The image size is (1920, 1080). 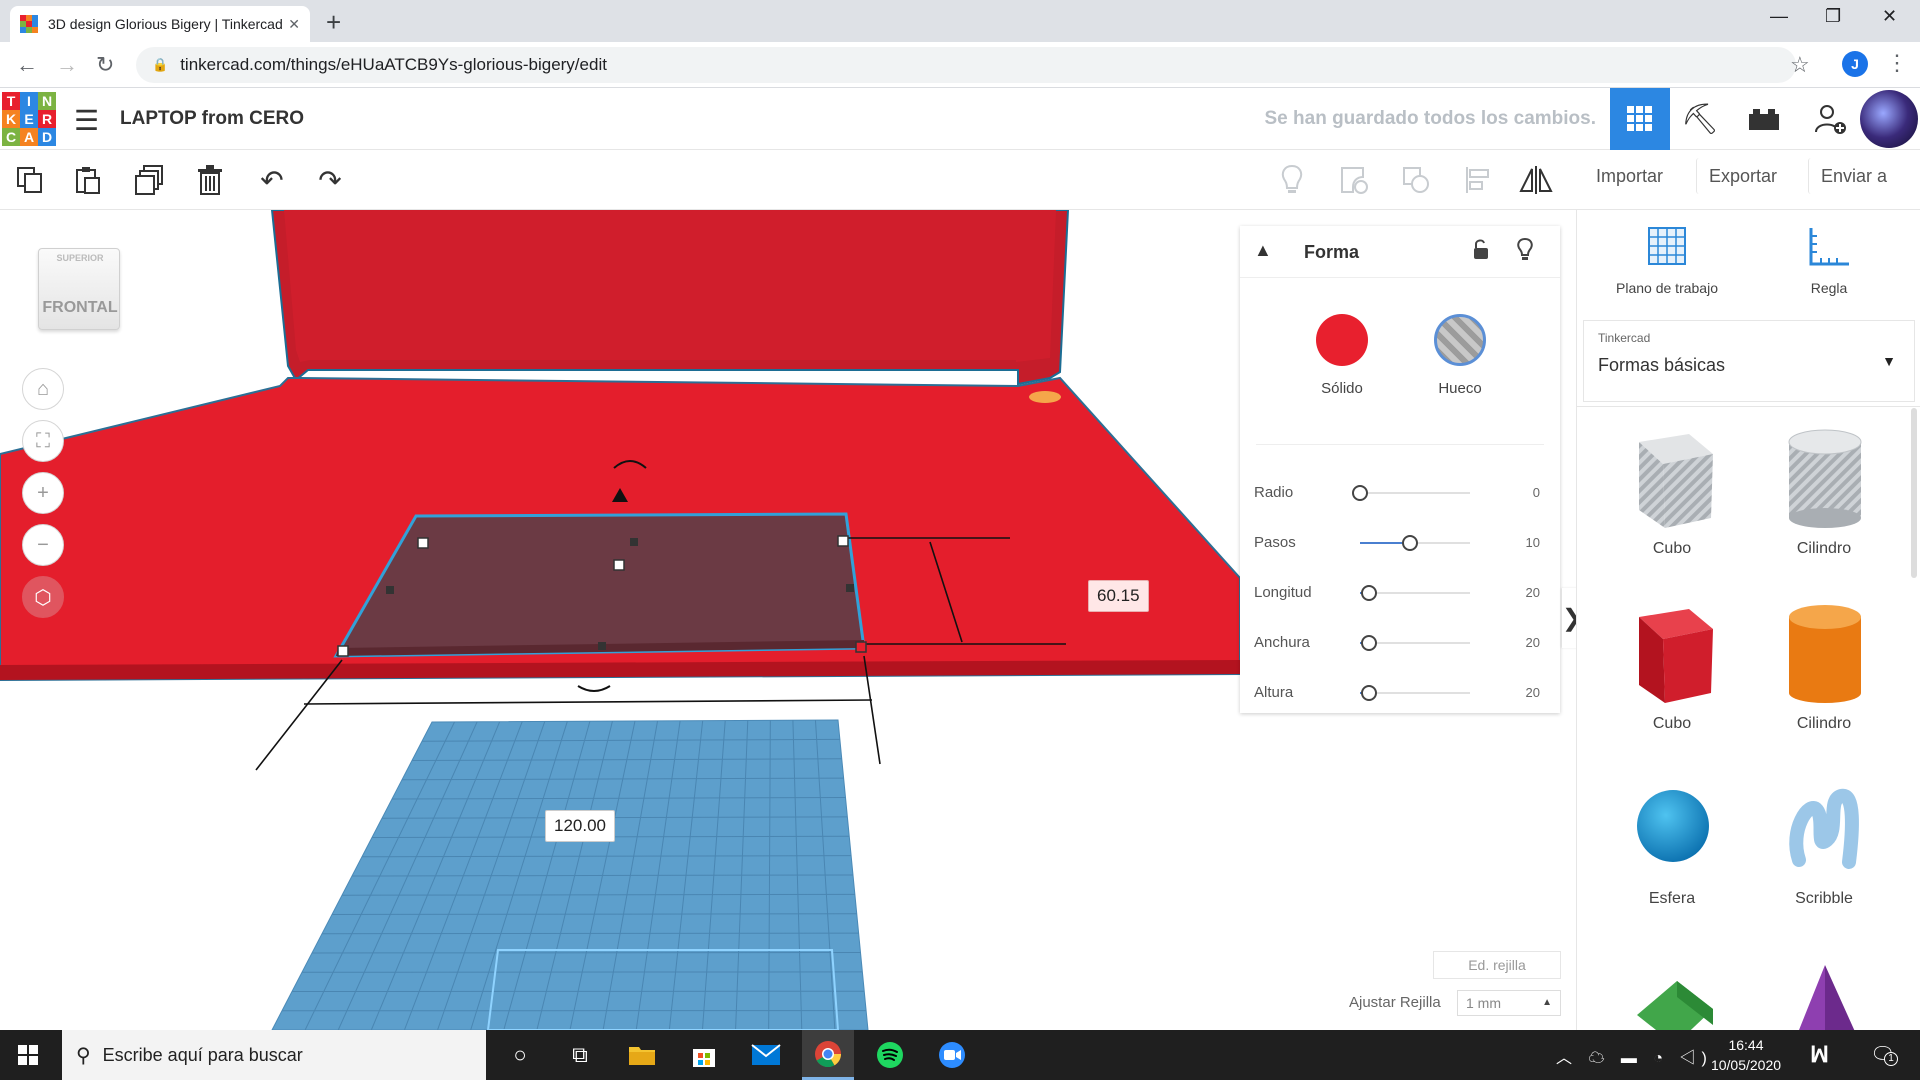 I want to click on minimize-icon: —, so click(x=1779, y=16).